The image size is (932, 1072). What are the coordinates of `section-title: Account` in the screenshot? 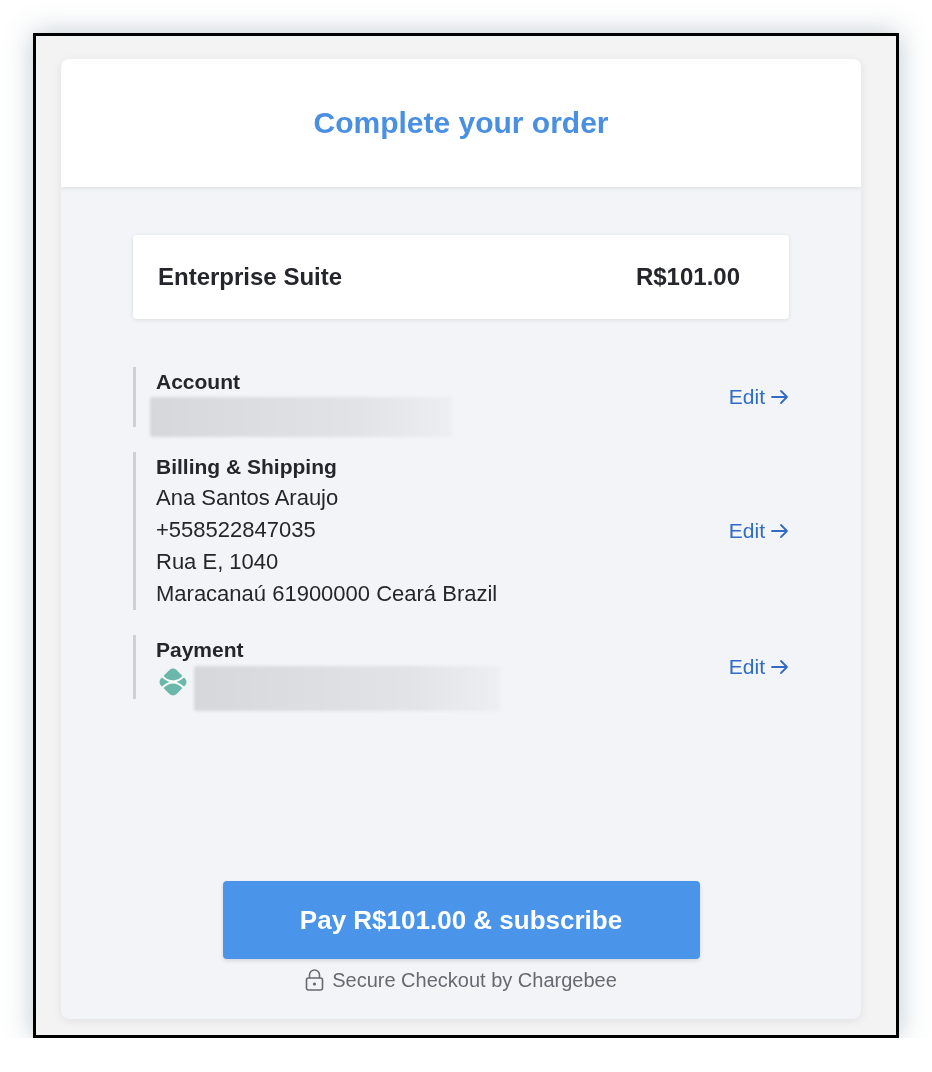 It's located at (198, 382).